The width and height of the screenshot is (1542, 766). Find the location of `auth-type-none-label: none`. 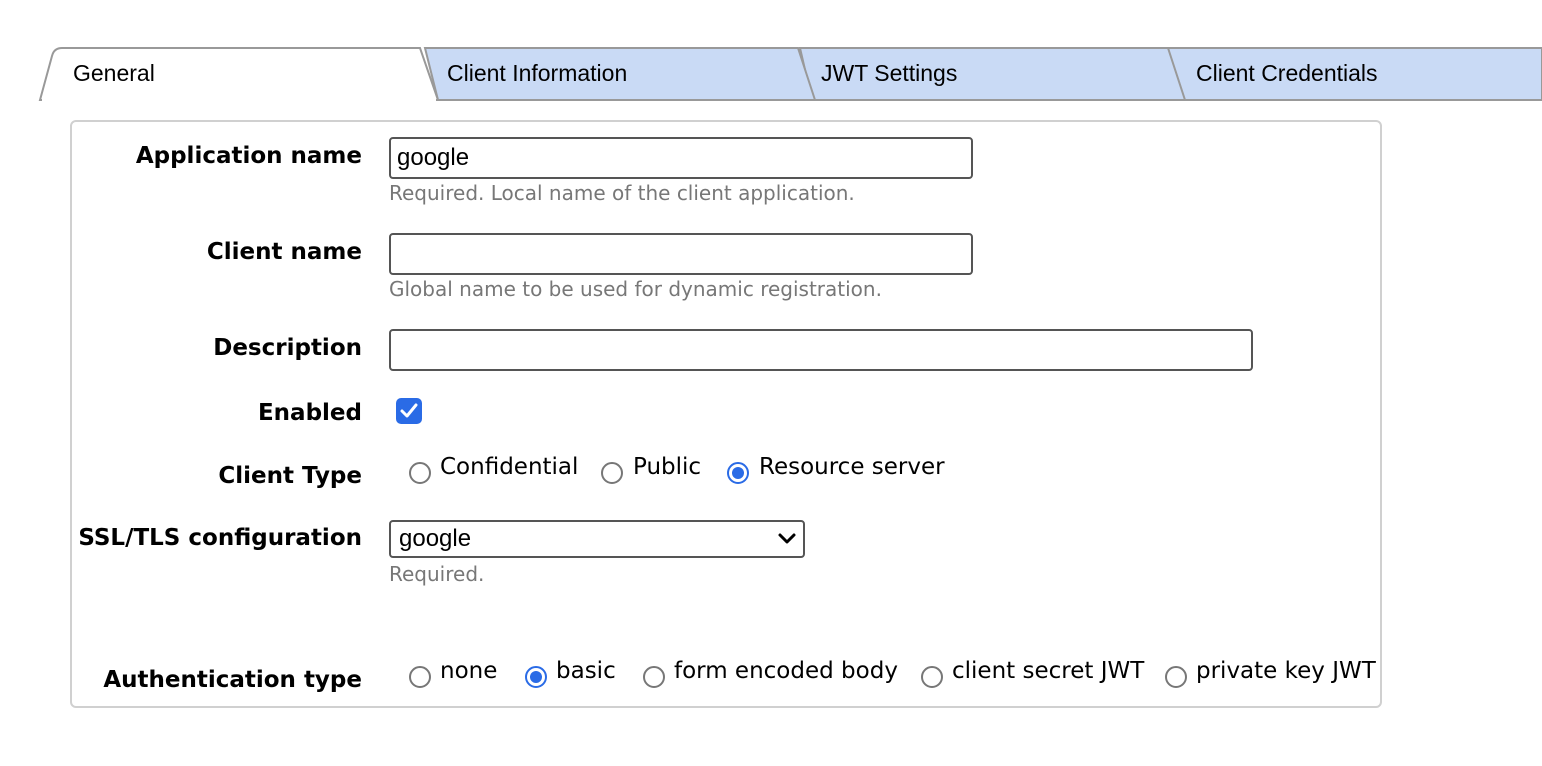

auth-type-none-label: none is located at coordinates (468, 671).